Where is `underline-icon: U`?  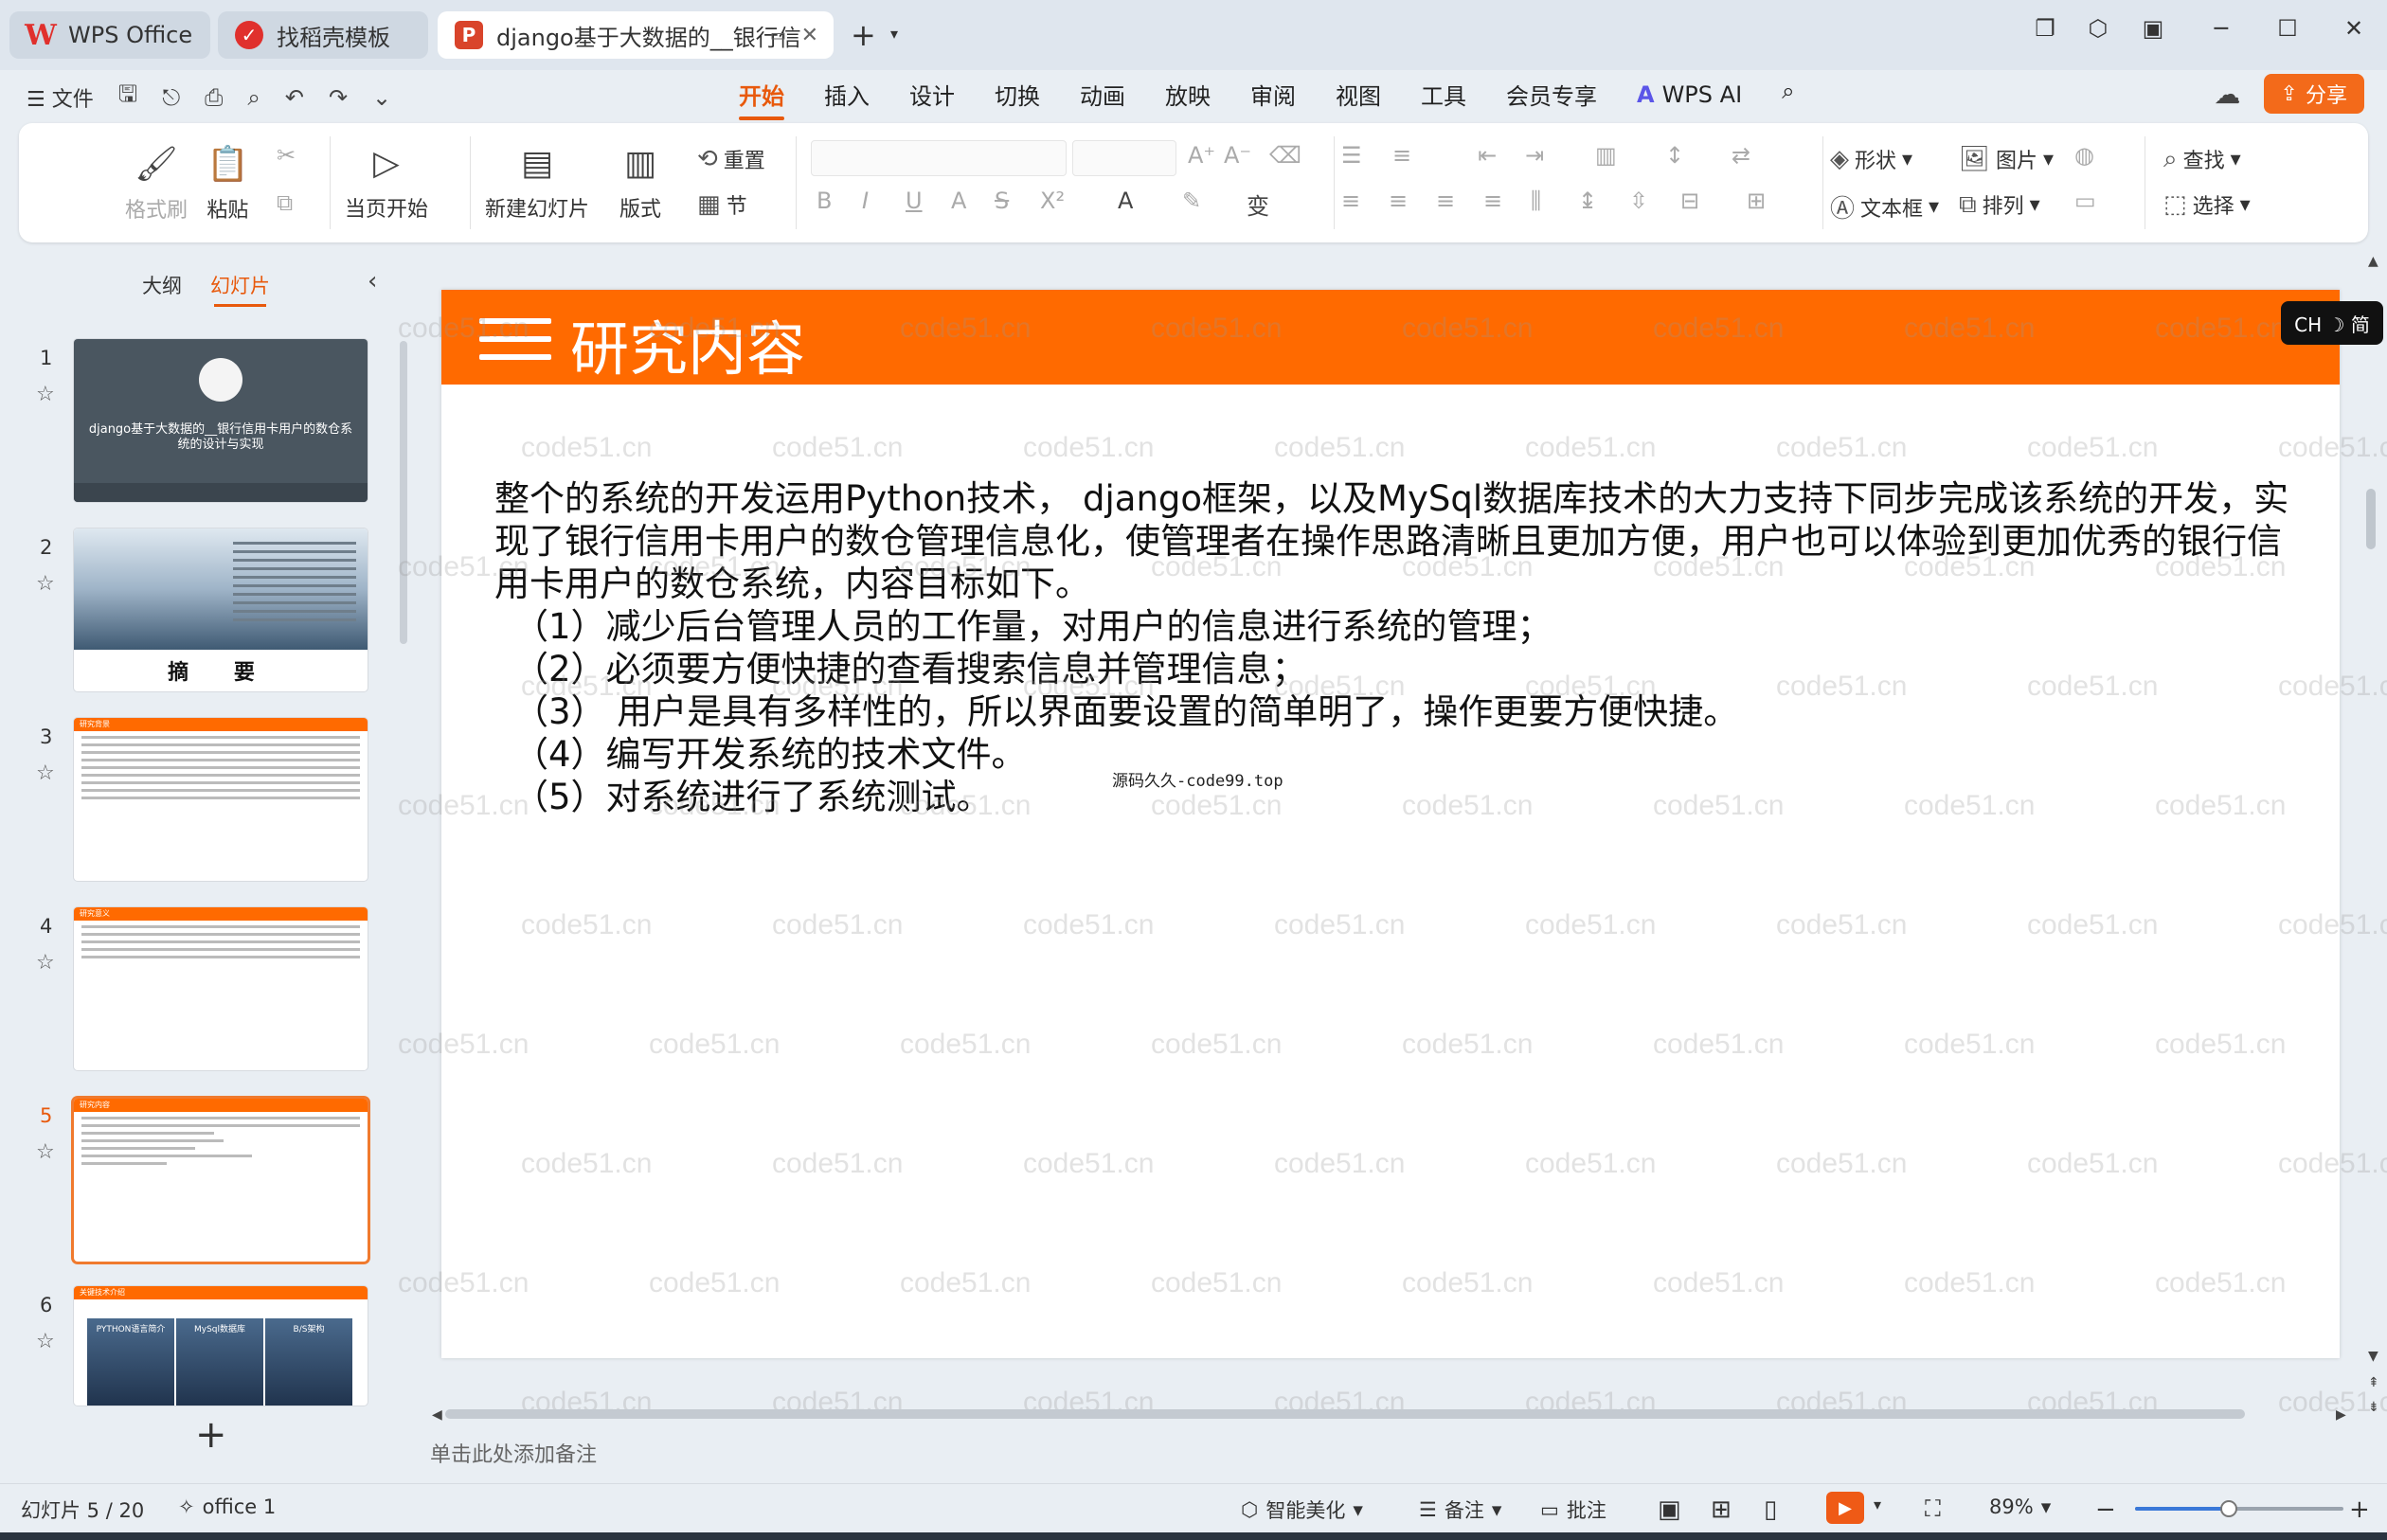 underline-icon: U is located at coordinates (914, 201).